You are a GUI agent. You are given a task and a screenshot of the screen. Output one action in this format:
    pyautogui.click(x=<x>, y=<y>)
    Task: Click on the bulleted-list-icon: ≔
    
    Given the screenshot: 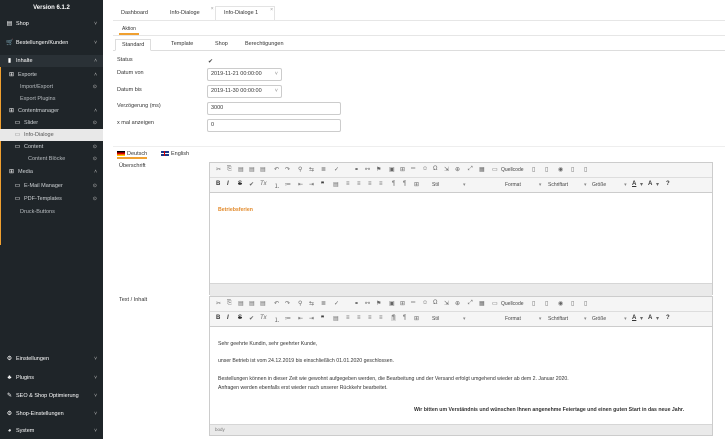 What is the action you would take?
    pyautogui.click(x=288, y=184)
    